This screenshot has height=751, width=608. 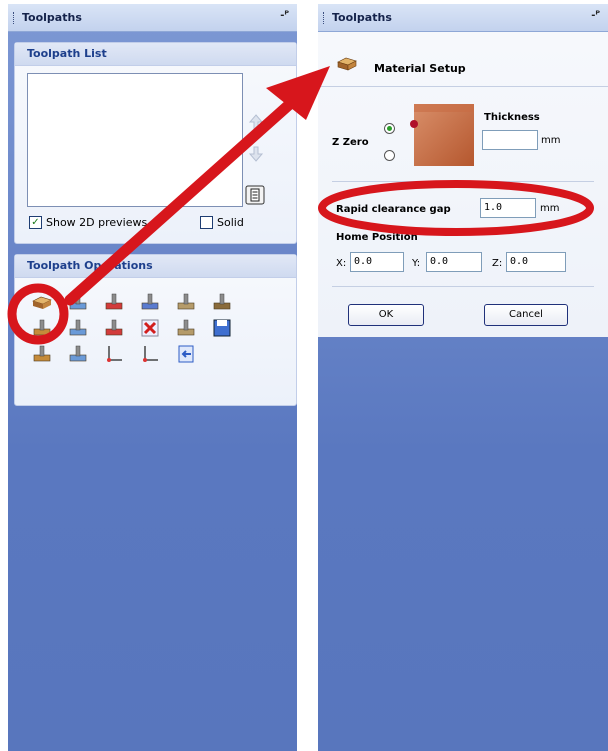 What do you see at coordinates (150, 302) in the screenshot?
I see `drilling-toolpath-icon` at bounding box center [150, 302].